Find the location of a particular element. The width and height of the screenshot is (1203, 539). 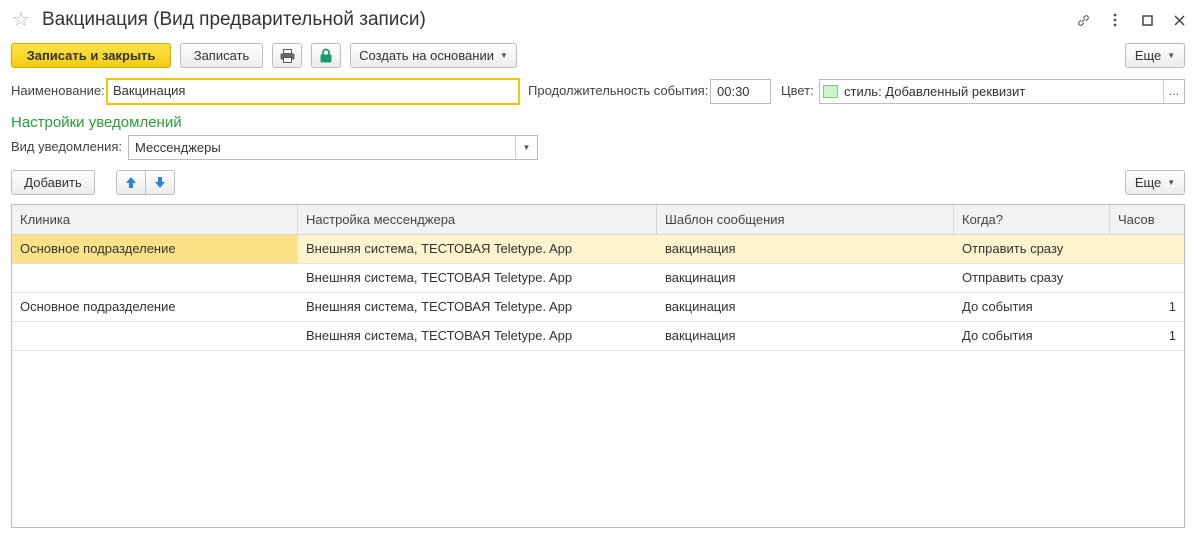

arrow-up-icon is located at coordinates (131, 182).